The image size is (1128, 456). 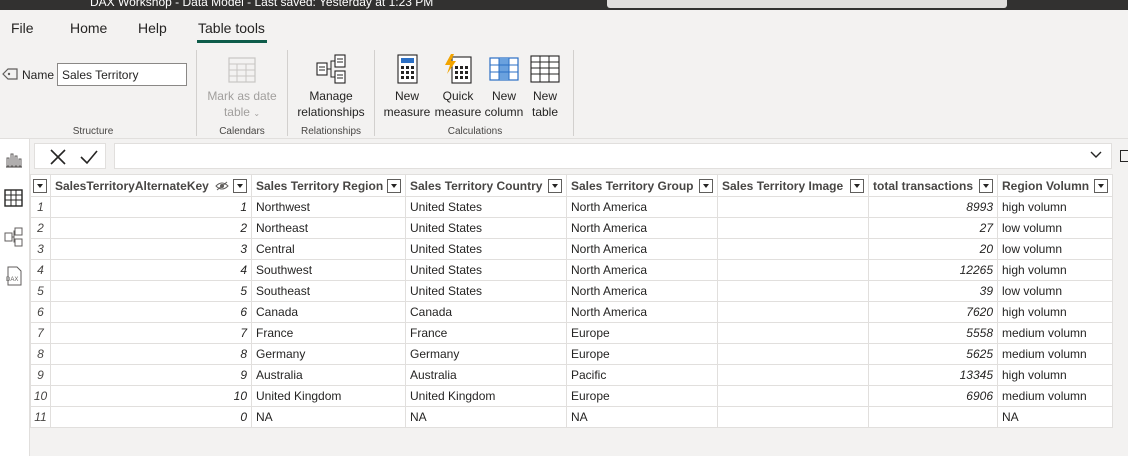 I want to click on column-header: Sales Territory Group, so click(x=642, y=185).